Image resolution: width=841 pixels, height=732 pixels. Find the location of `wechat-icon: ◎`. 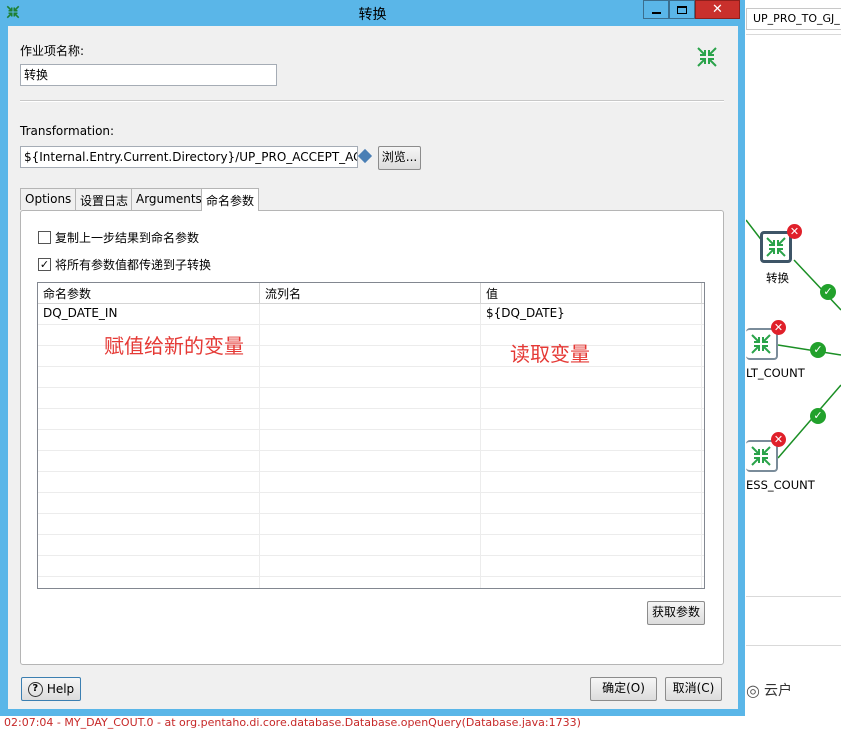

wechat-icon: ◎ is located at coordinates (753, 690).